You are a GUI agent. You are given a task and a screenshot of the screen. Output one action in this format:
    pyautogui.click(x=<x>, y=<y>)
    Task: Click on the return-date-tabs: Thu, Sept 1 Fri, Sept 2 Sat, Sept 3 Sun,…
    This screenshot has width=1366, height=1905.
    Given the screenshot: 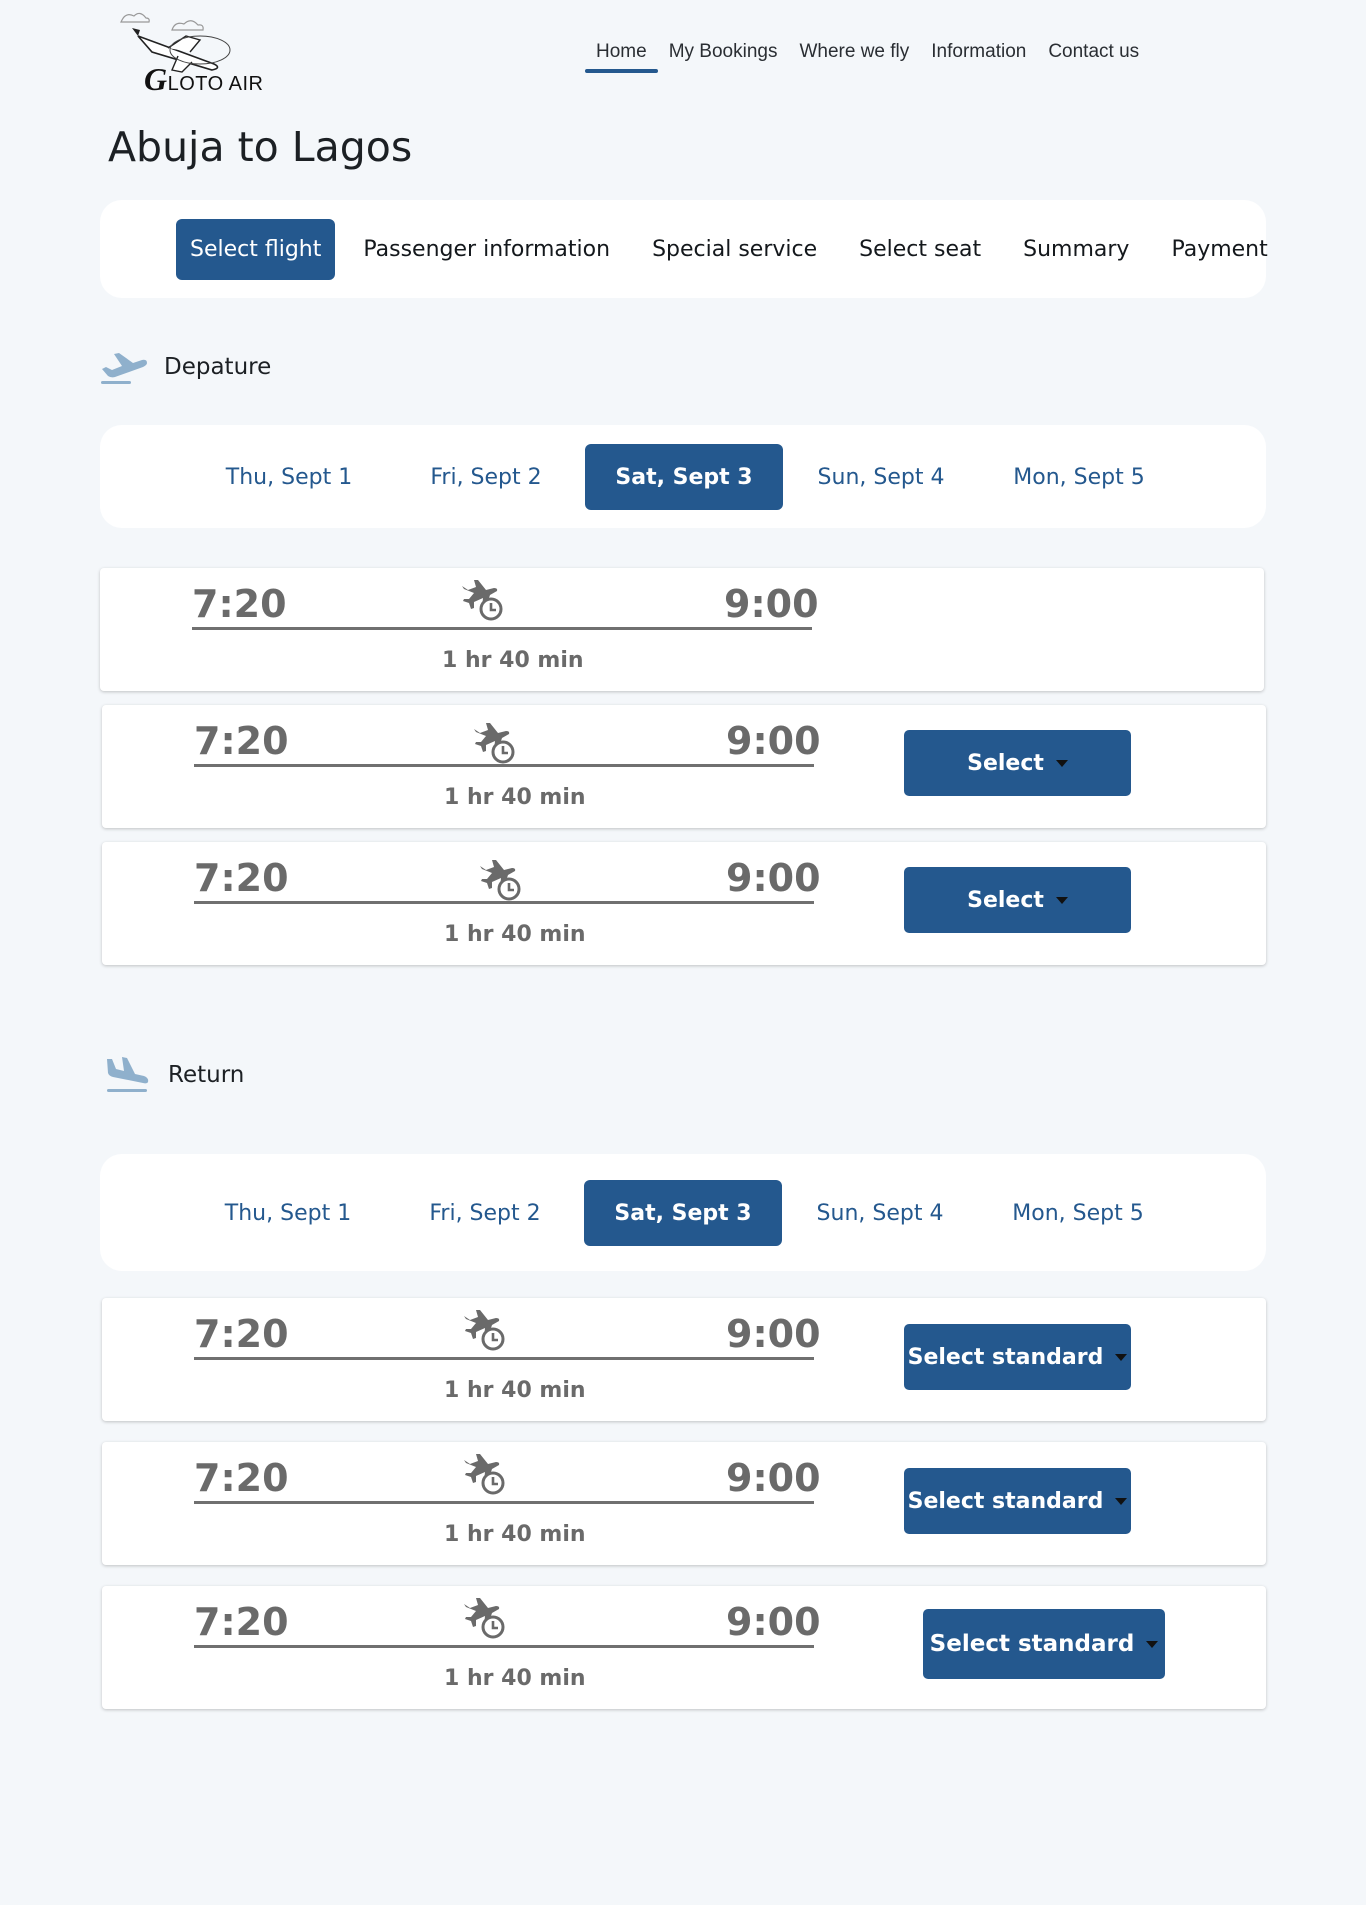 What is the action you would take?
    pyautogui.click(x=683, y=1212)
    